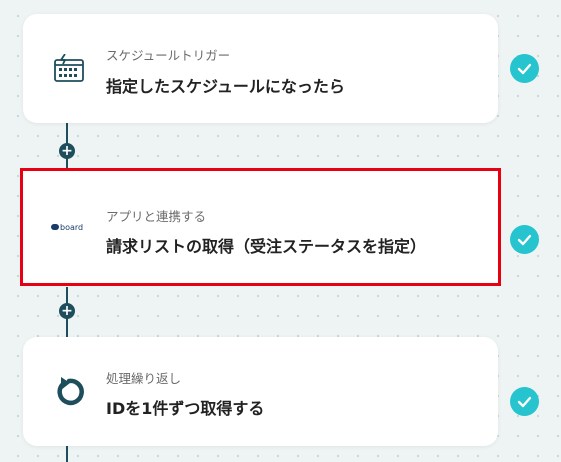  Describe the element at coordinates (185, 408) in the screenshot. I see `step-title: IDを1件ずつ取得する` at that location.